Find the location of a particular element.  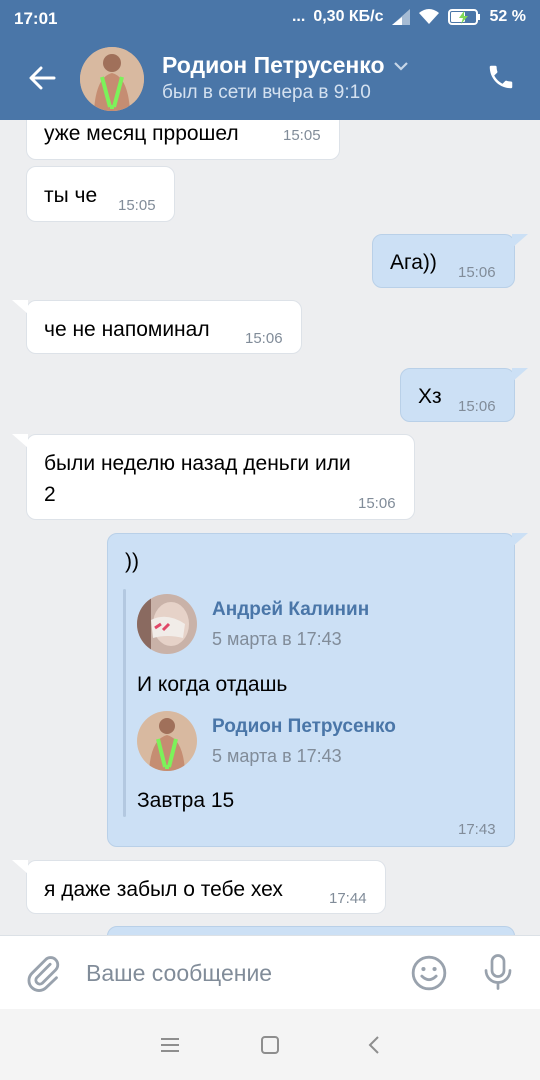

message-text: я даже забыл о тебе хех is located at coordinates (163, 889).